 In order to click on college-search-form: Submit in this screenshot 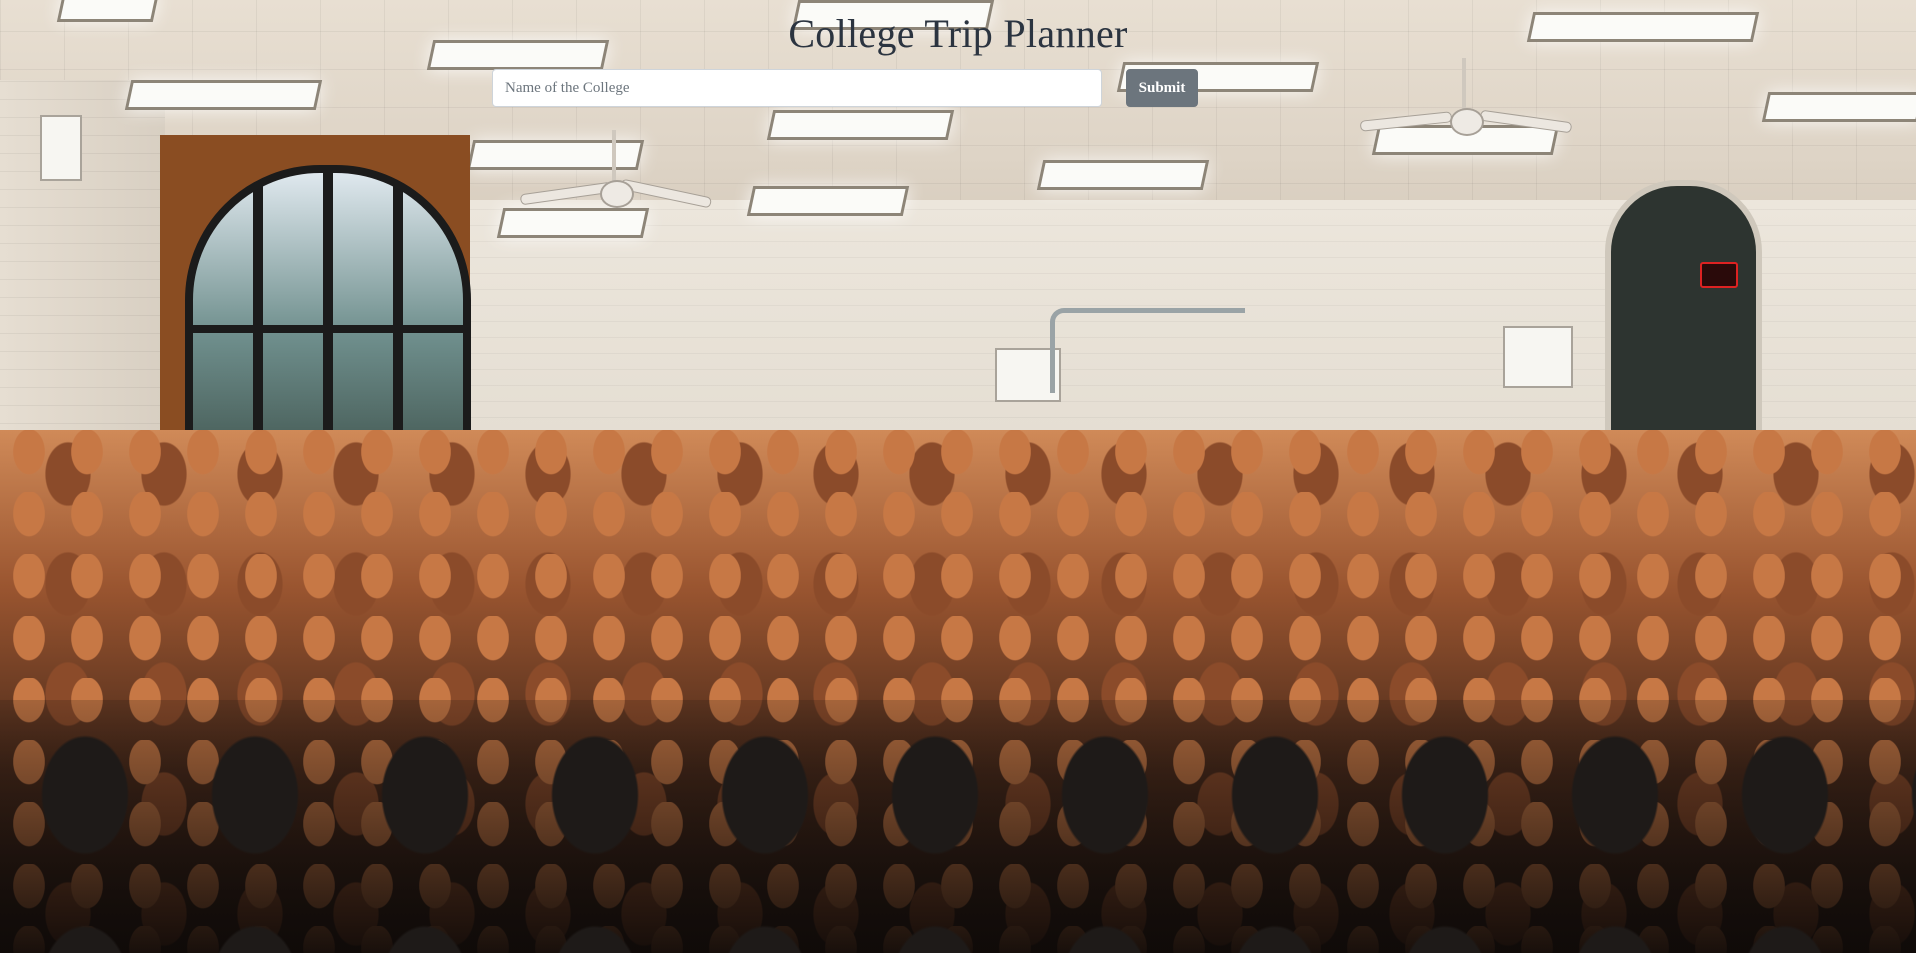, I will do `click(847, 88)`.